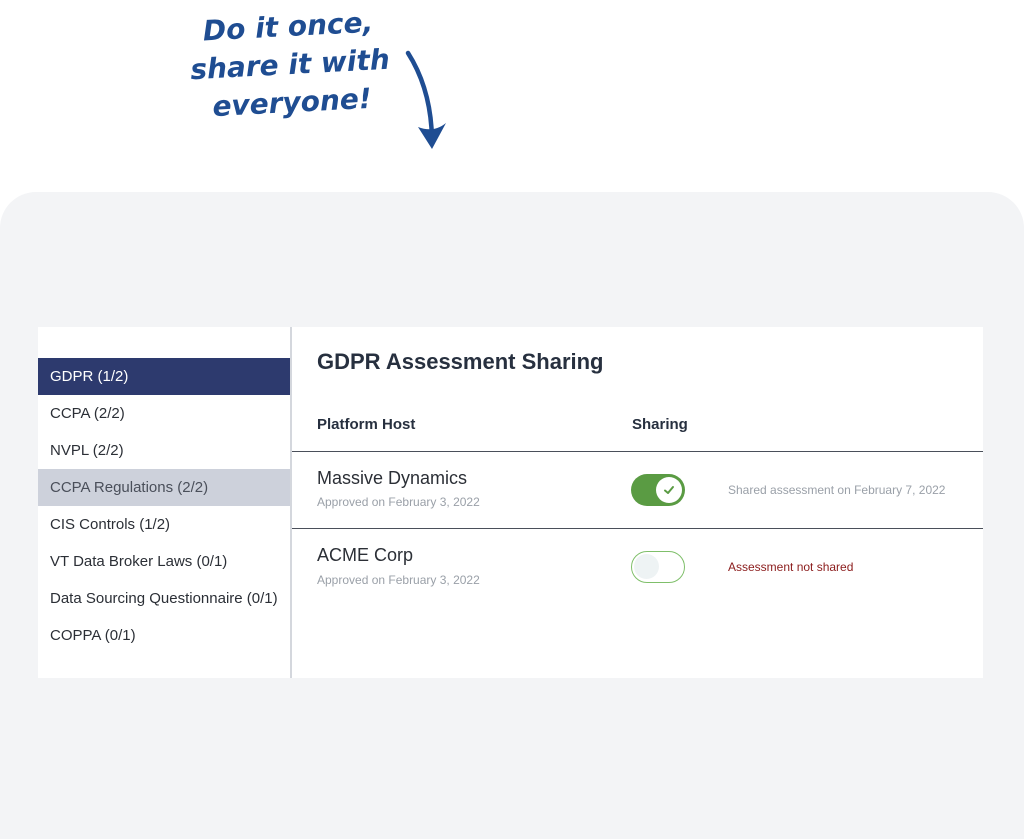 The image size is (1024, 839). What do you see at coordinates (460, 361) in the screenshot?
I see `page-title: GDPR Assessment Sharing` at bounding box center [460, 361].